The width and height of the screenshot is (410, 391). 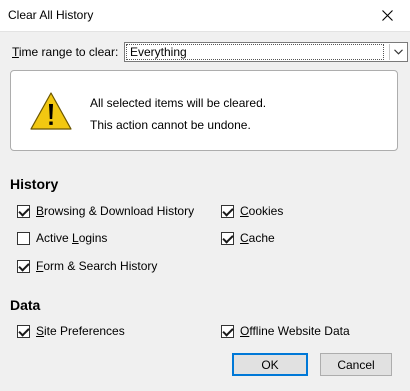 I want to click on checkbox-active-logins: Active Logins, so click(x=62, y=238).